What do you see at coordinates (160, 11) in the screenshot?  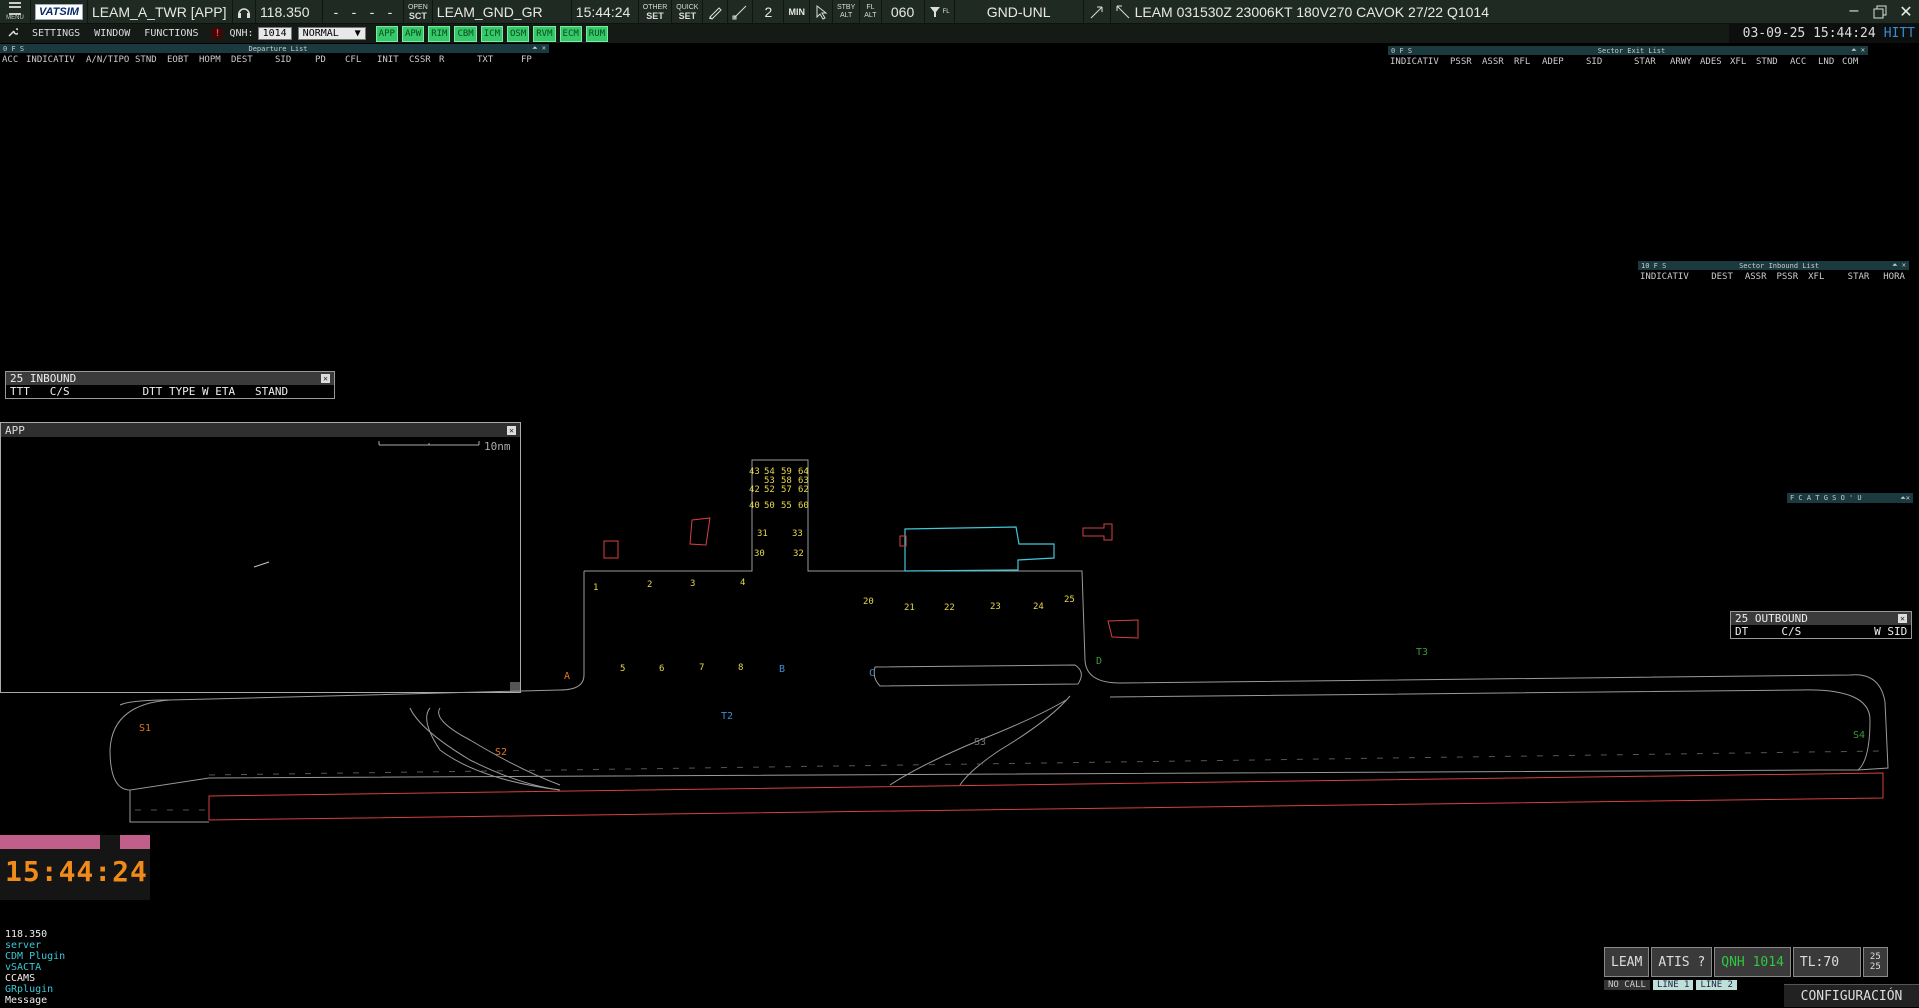 I see `callsign-field: LEAM_A_TWR [APP]` at bounding box center [160, 11].